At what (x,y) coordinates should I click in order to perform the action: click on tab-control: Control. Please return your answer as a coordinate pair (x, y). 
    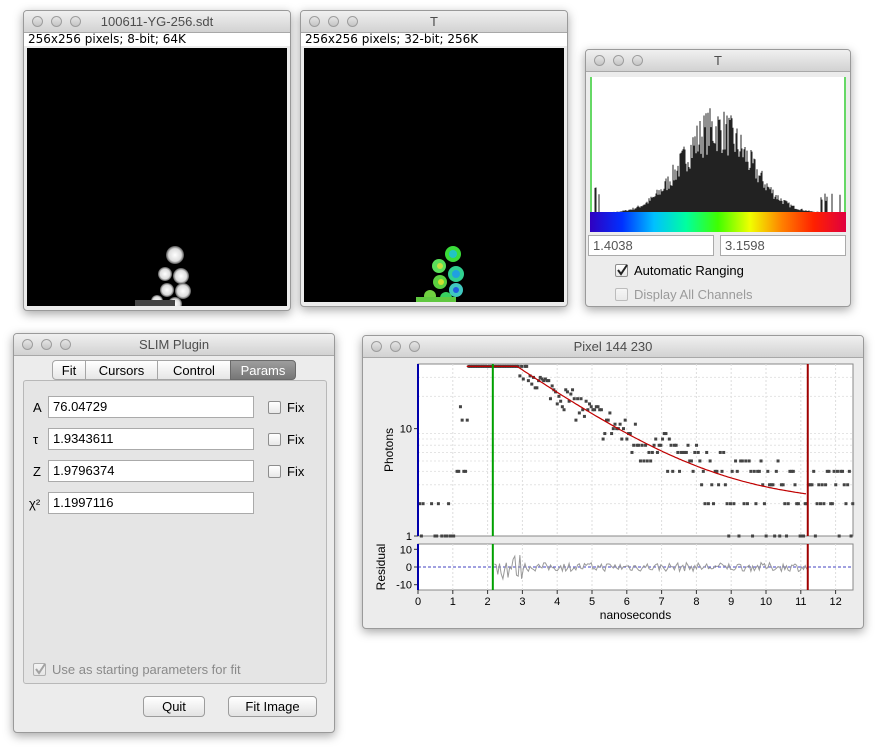
    Looking at the image, I should click on (194, 370).